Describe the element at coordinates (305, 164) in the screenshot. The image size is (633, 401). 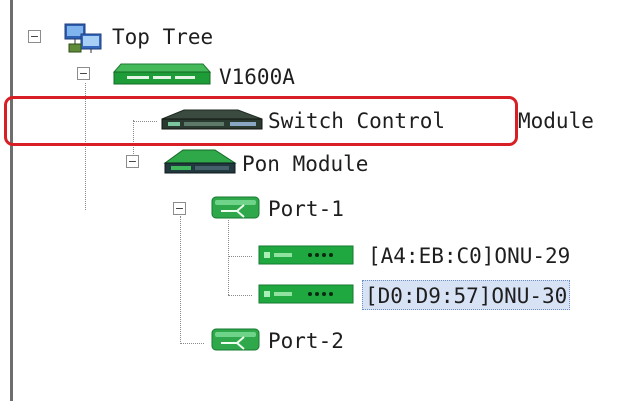
I see `tree-node-pon-module-label: Pon Module` at that location.